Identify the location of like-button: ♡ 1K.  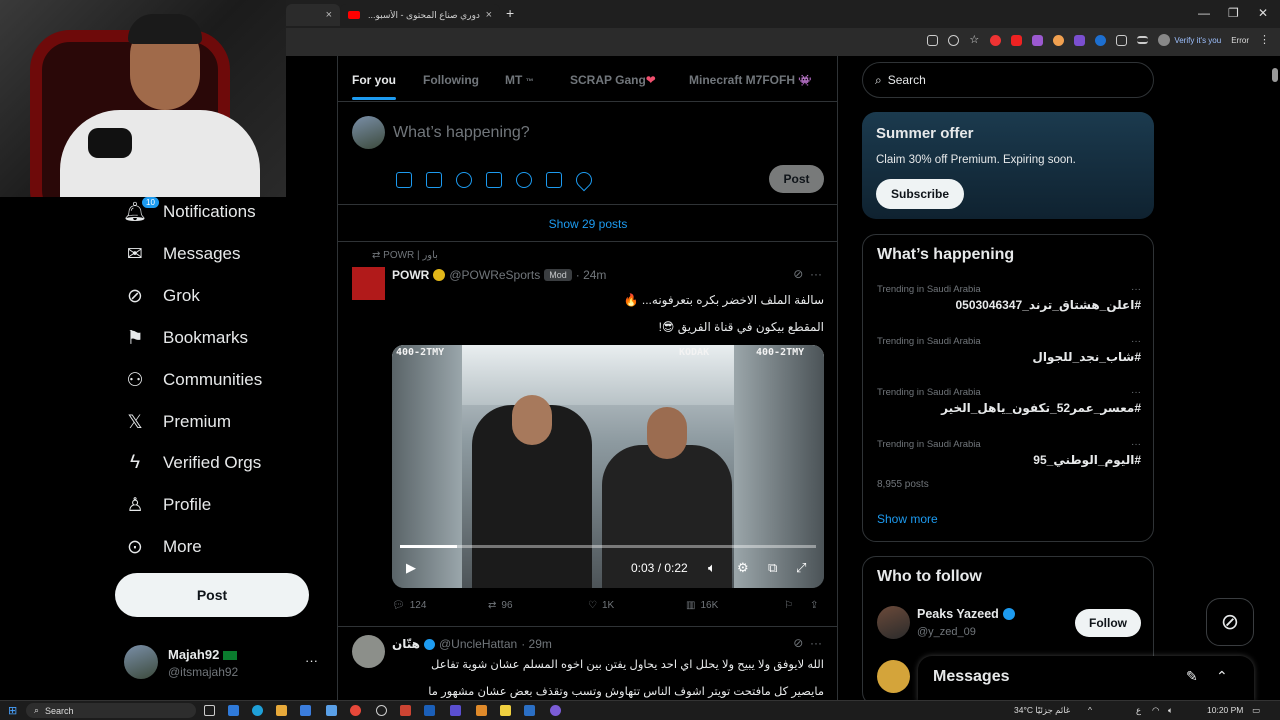
(601, 605).